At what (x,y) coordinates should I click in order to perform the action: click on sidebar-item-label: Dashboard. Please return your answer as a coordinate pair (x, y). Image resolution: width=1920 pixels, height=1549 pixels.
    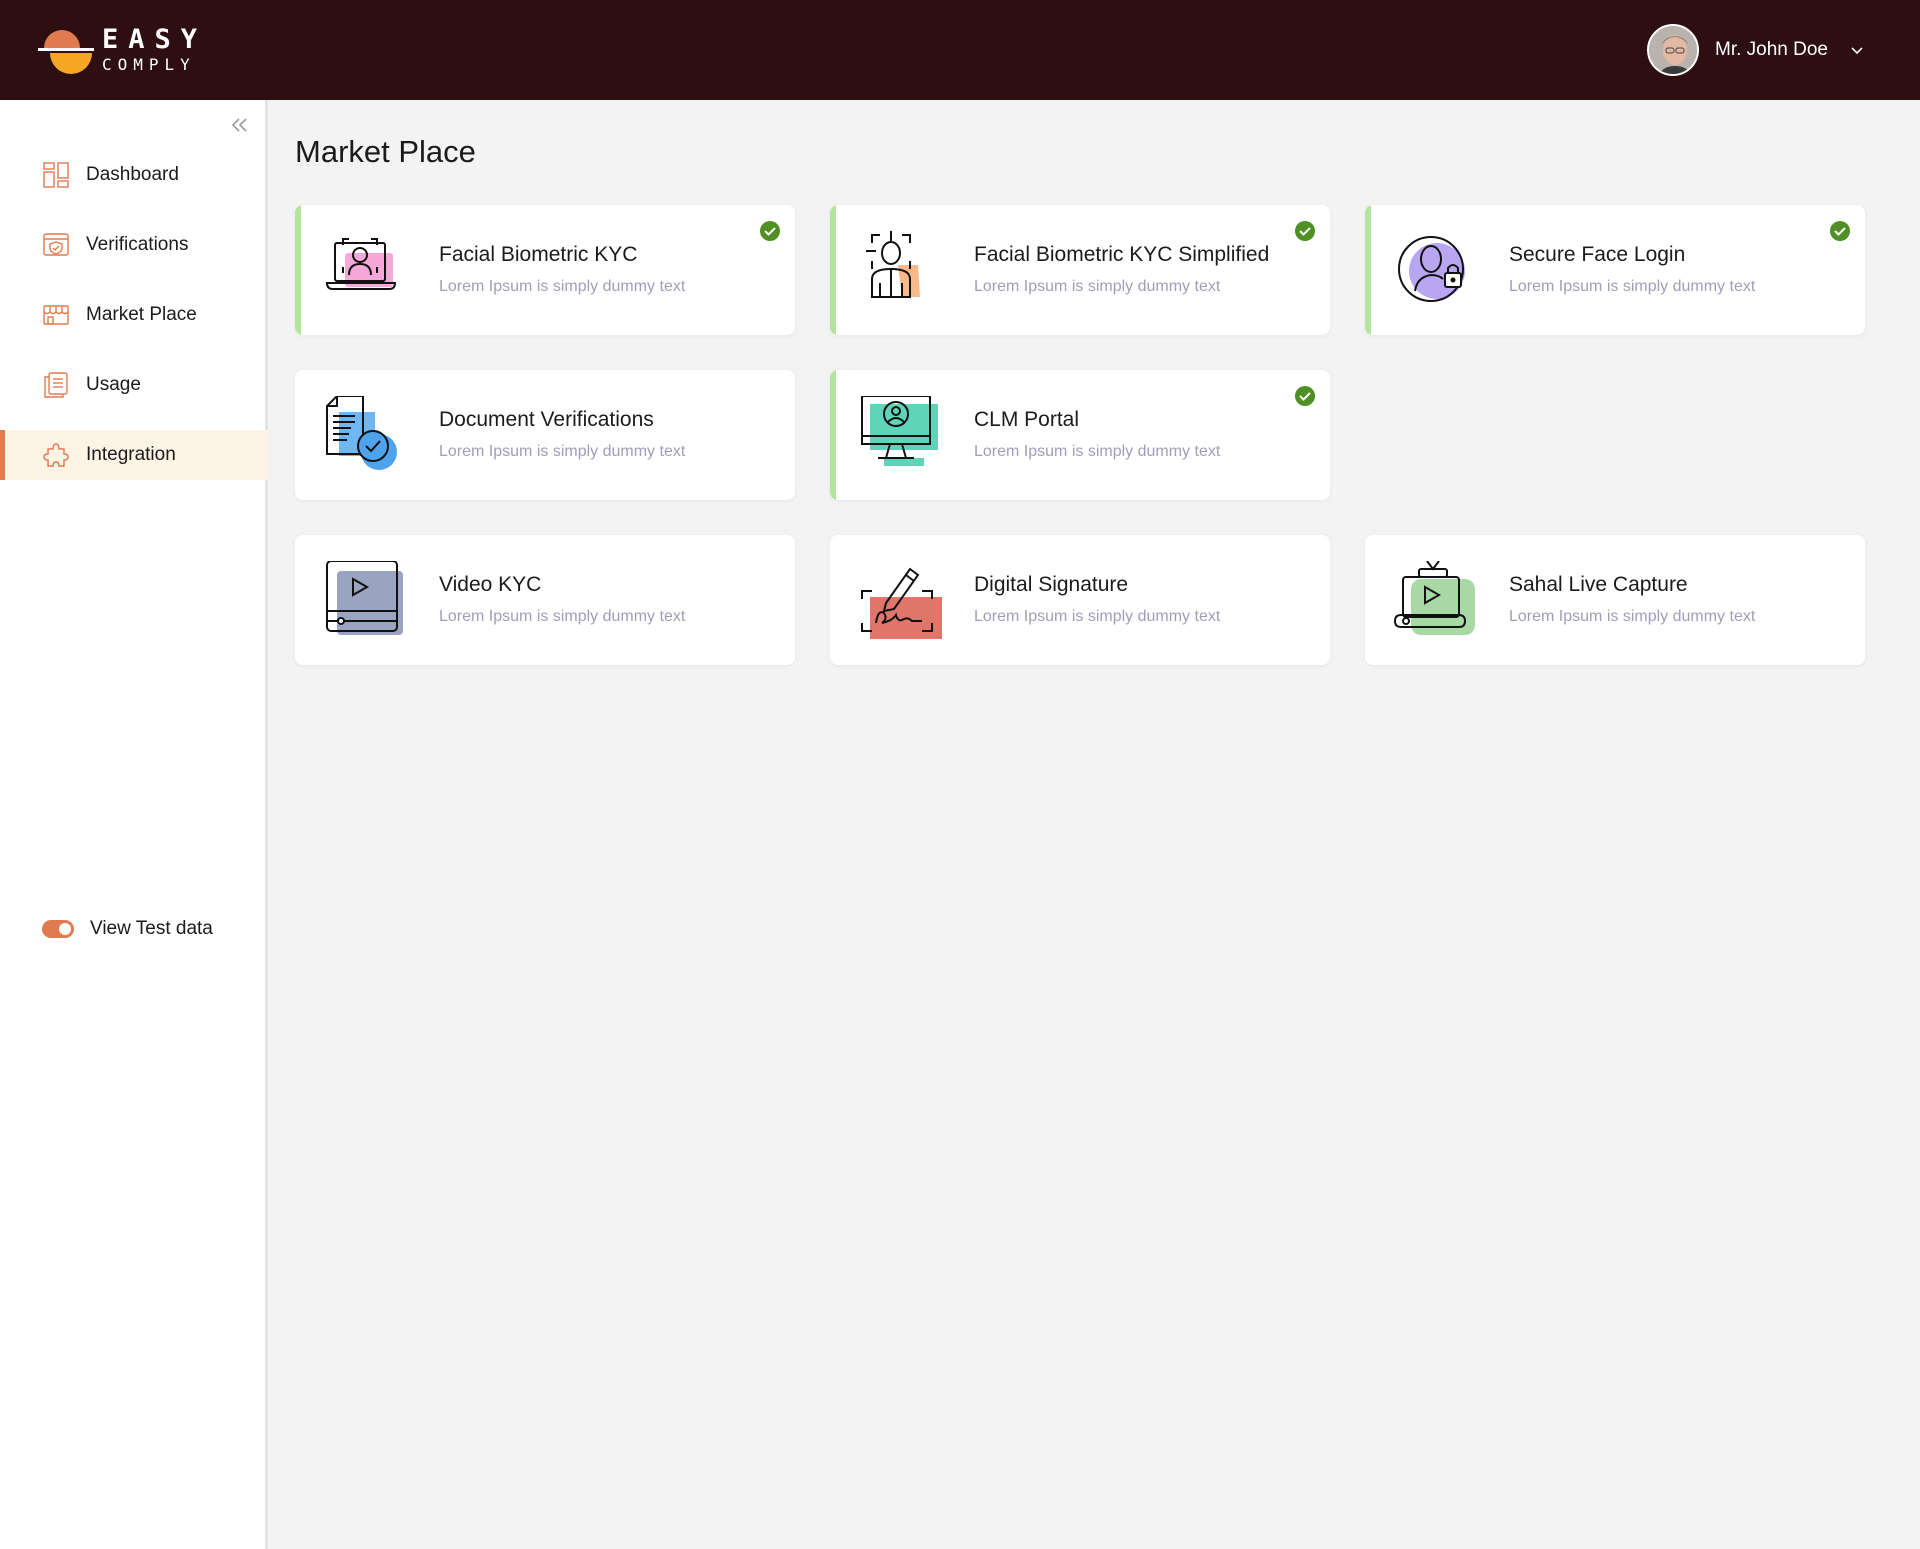
    Looking at the image, I should click on (132, 174).